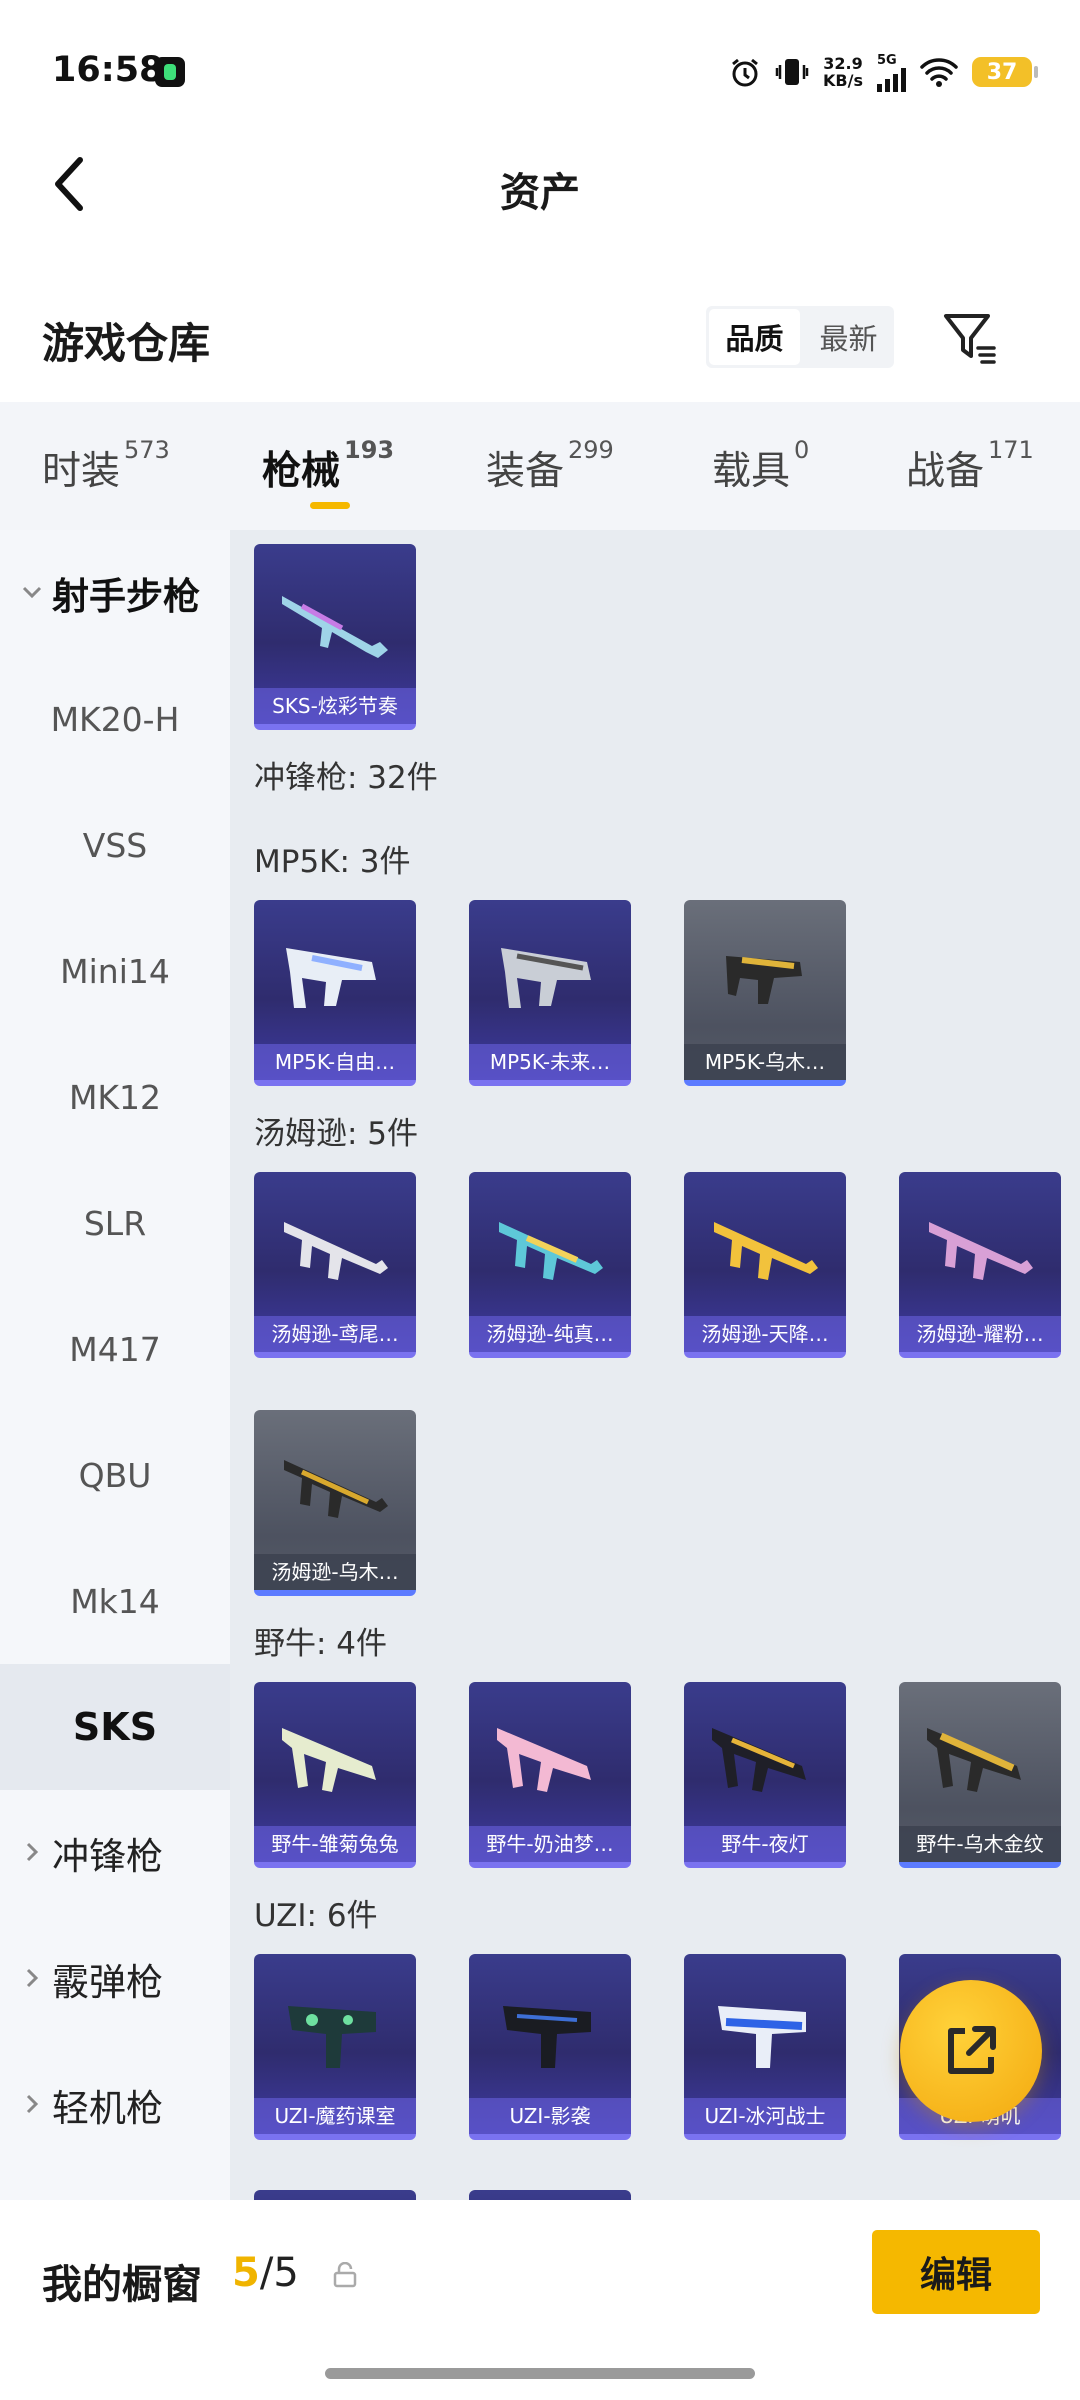  What do you see at coordinates (848, 337) in the screenshot?
I see `sort-newest-button: 最新` at bounding box center [848, 337].